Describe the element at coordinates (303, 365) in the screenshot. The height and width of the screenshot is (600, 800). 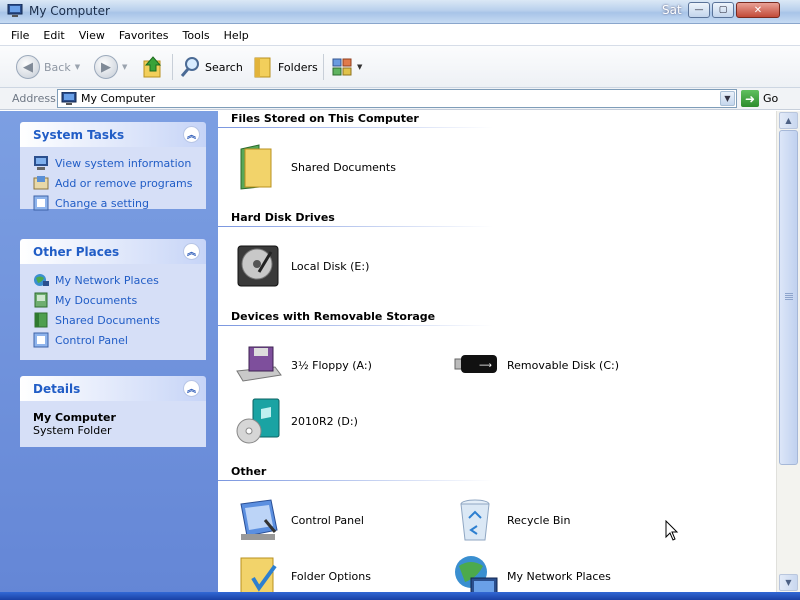
I see `item-floppy-a: 3½ Floppy (A:)` at that location.